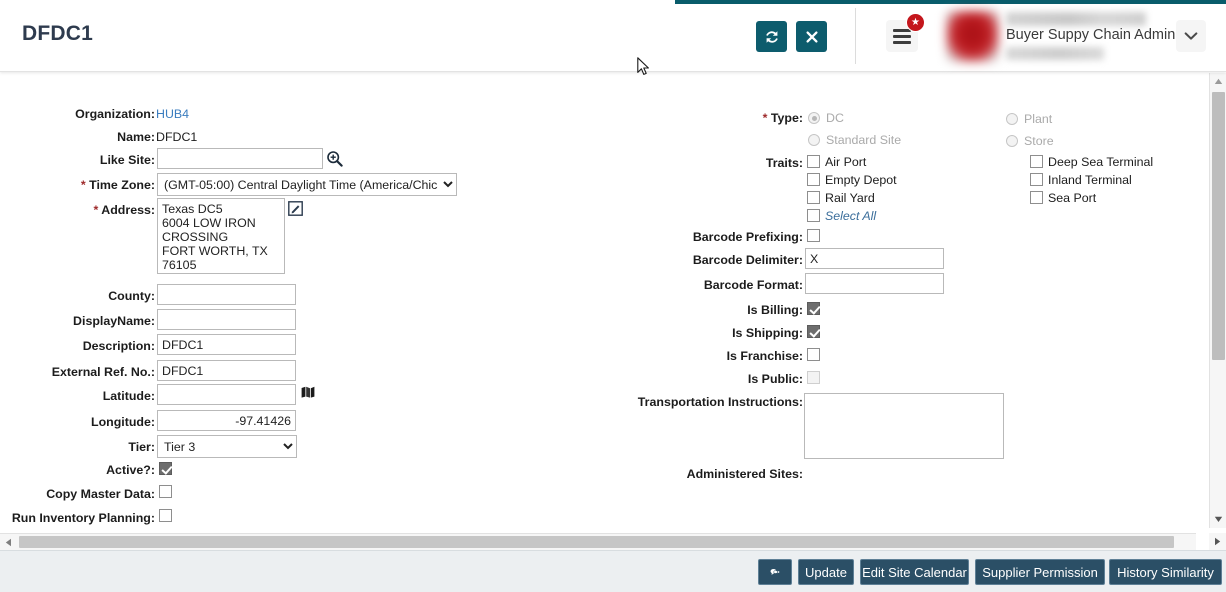 This screenshot has height=592, width=1226. Describe the element at coordinates (764, 356) in the screenshot. I see `is-franchise-label: Is Franchise:` at that location.